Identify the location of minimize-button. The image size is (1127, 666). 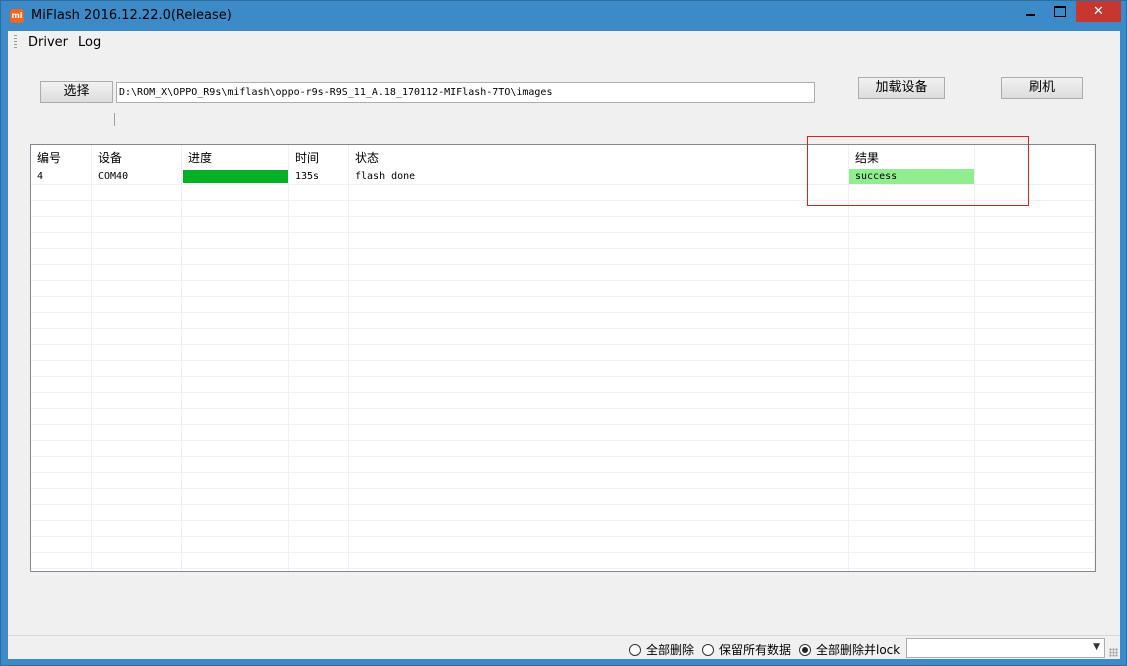
(1030, 11).